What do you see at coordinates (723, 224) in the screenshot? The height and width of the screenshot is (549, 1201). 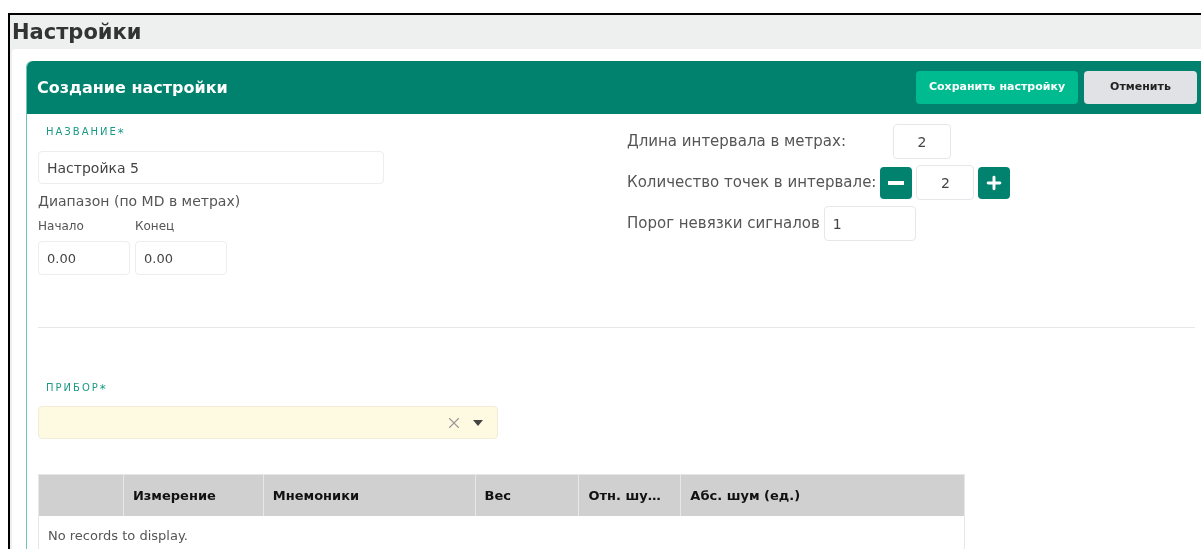 I see `param-label: Порог невязки сигналов` at bounding box center [723, 224].